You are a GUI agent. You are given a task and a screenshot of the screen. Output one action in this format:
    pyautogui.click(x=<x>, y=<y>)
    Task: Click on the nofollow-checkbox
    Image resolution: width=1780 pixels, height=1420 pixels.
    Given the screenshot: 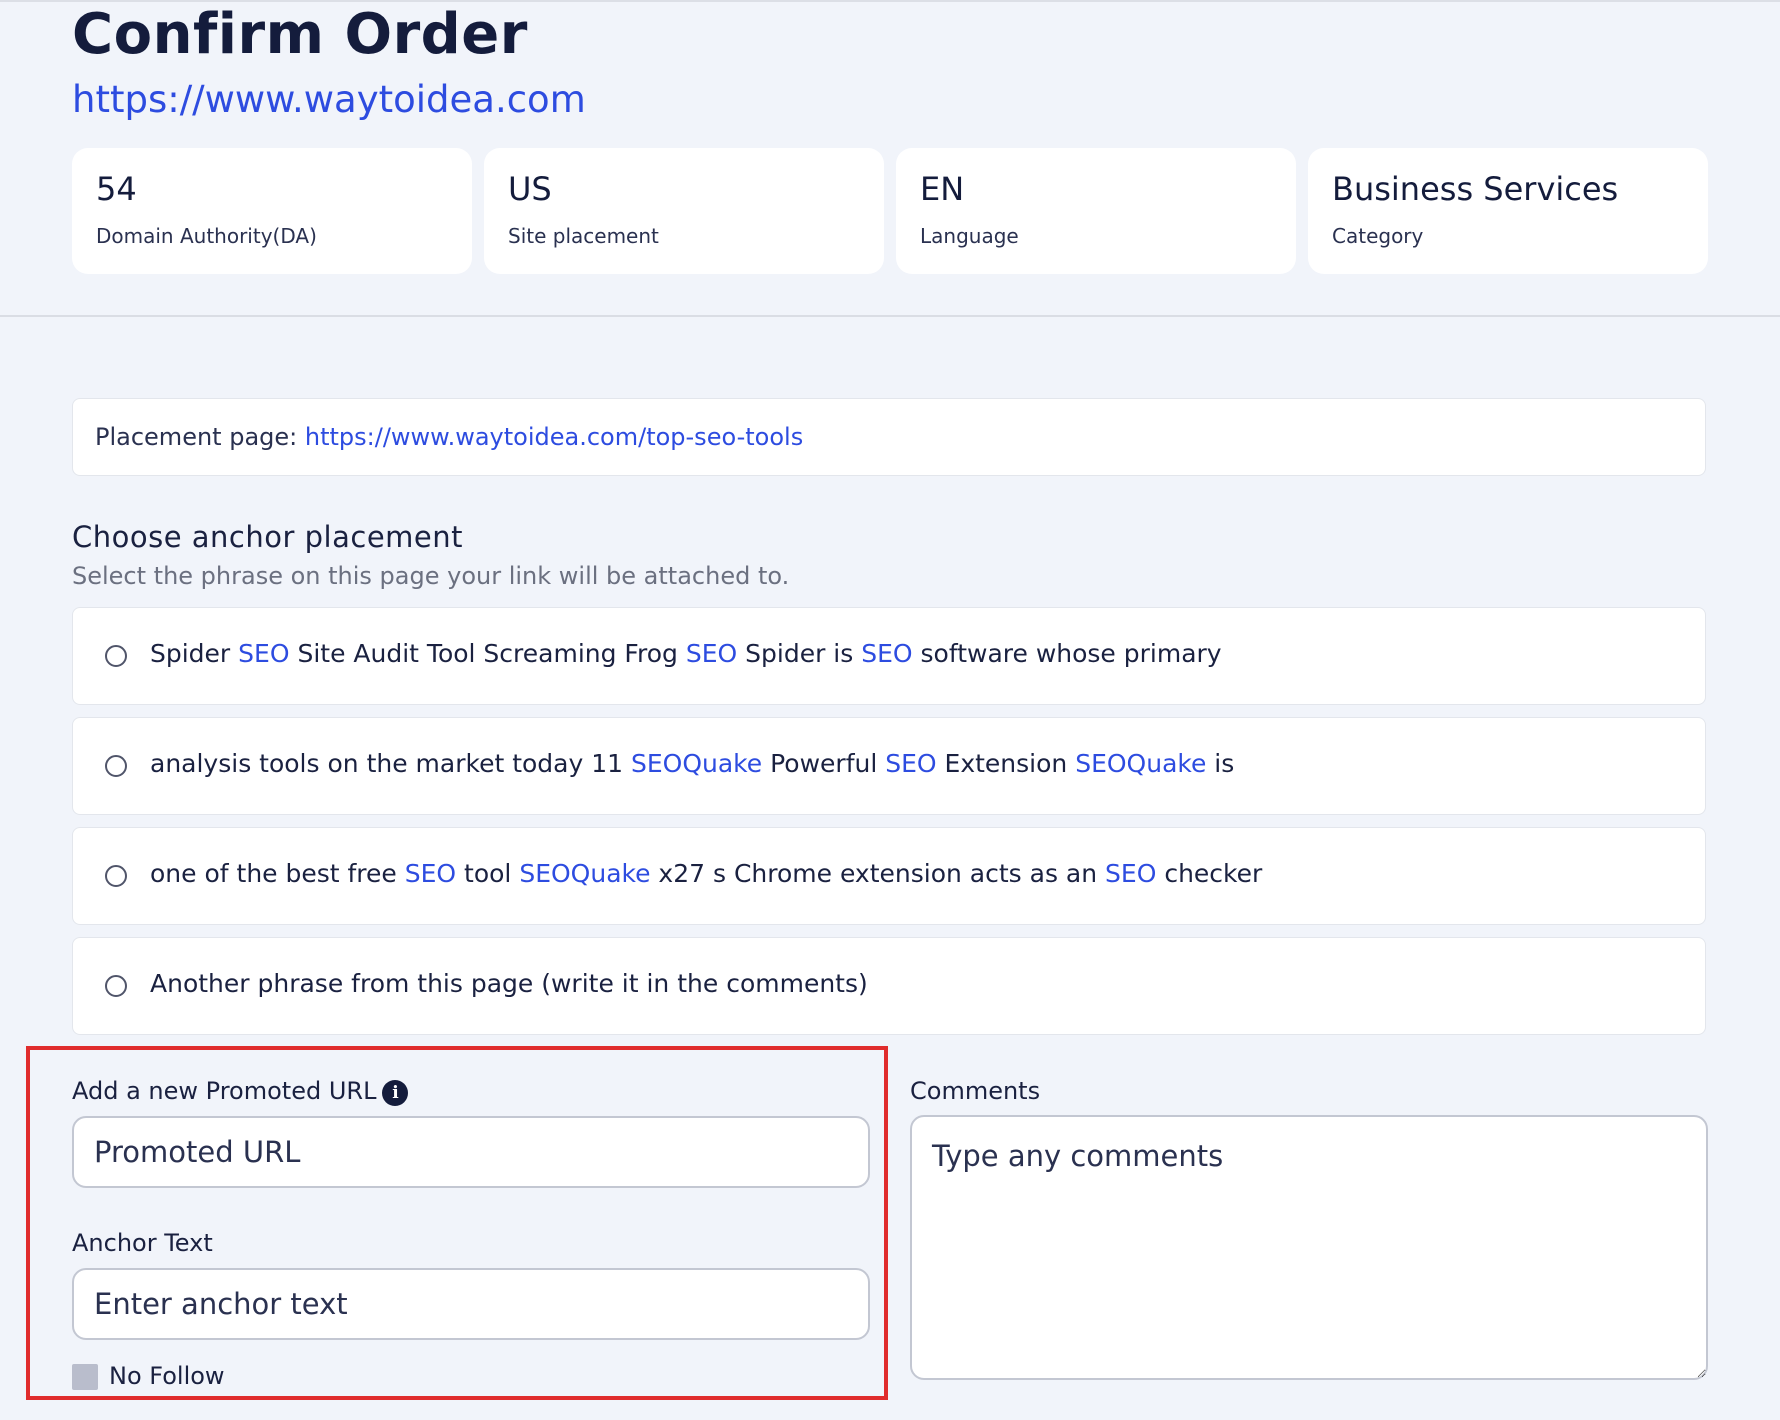 What is the action you would take?
    pyautogui.click(x=85, y=1377)
    